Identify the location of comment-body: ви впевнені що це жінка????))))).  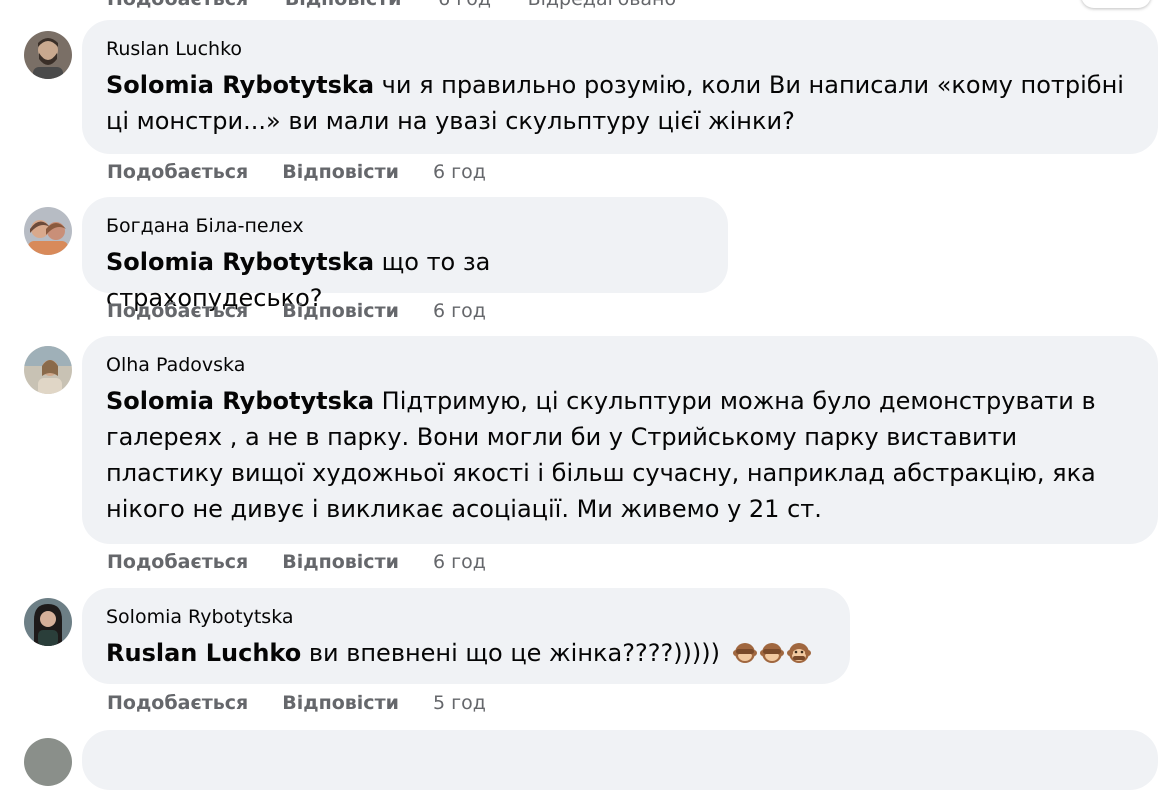
(511, 653).